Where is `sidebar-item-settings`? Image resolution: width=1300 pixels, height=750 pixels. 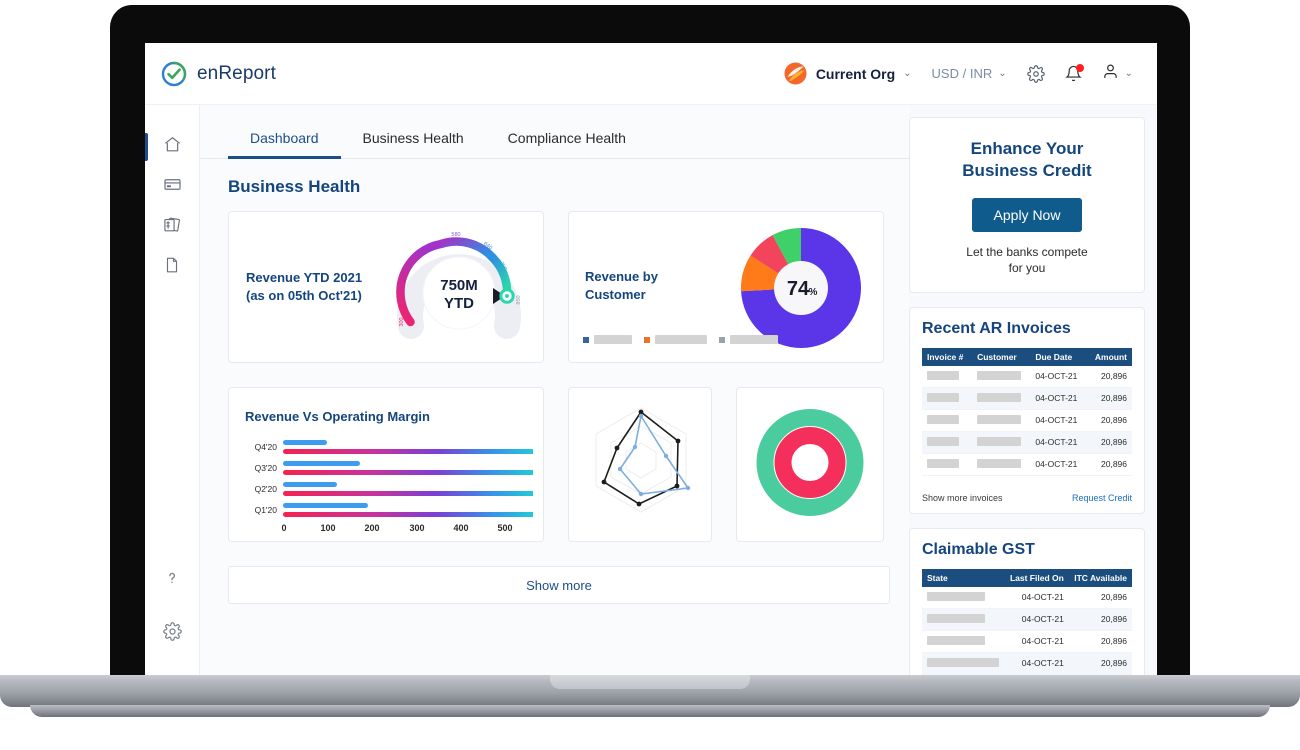 sidebar-item-settings is located at coordinates (172, 634).